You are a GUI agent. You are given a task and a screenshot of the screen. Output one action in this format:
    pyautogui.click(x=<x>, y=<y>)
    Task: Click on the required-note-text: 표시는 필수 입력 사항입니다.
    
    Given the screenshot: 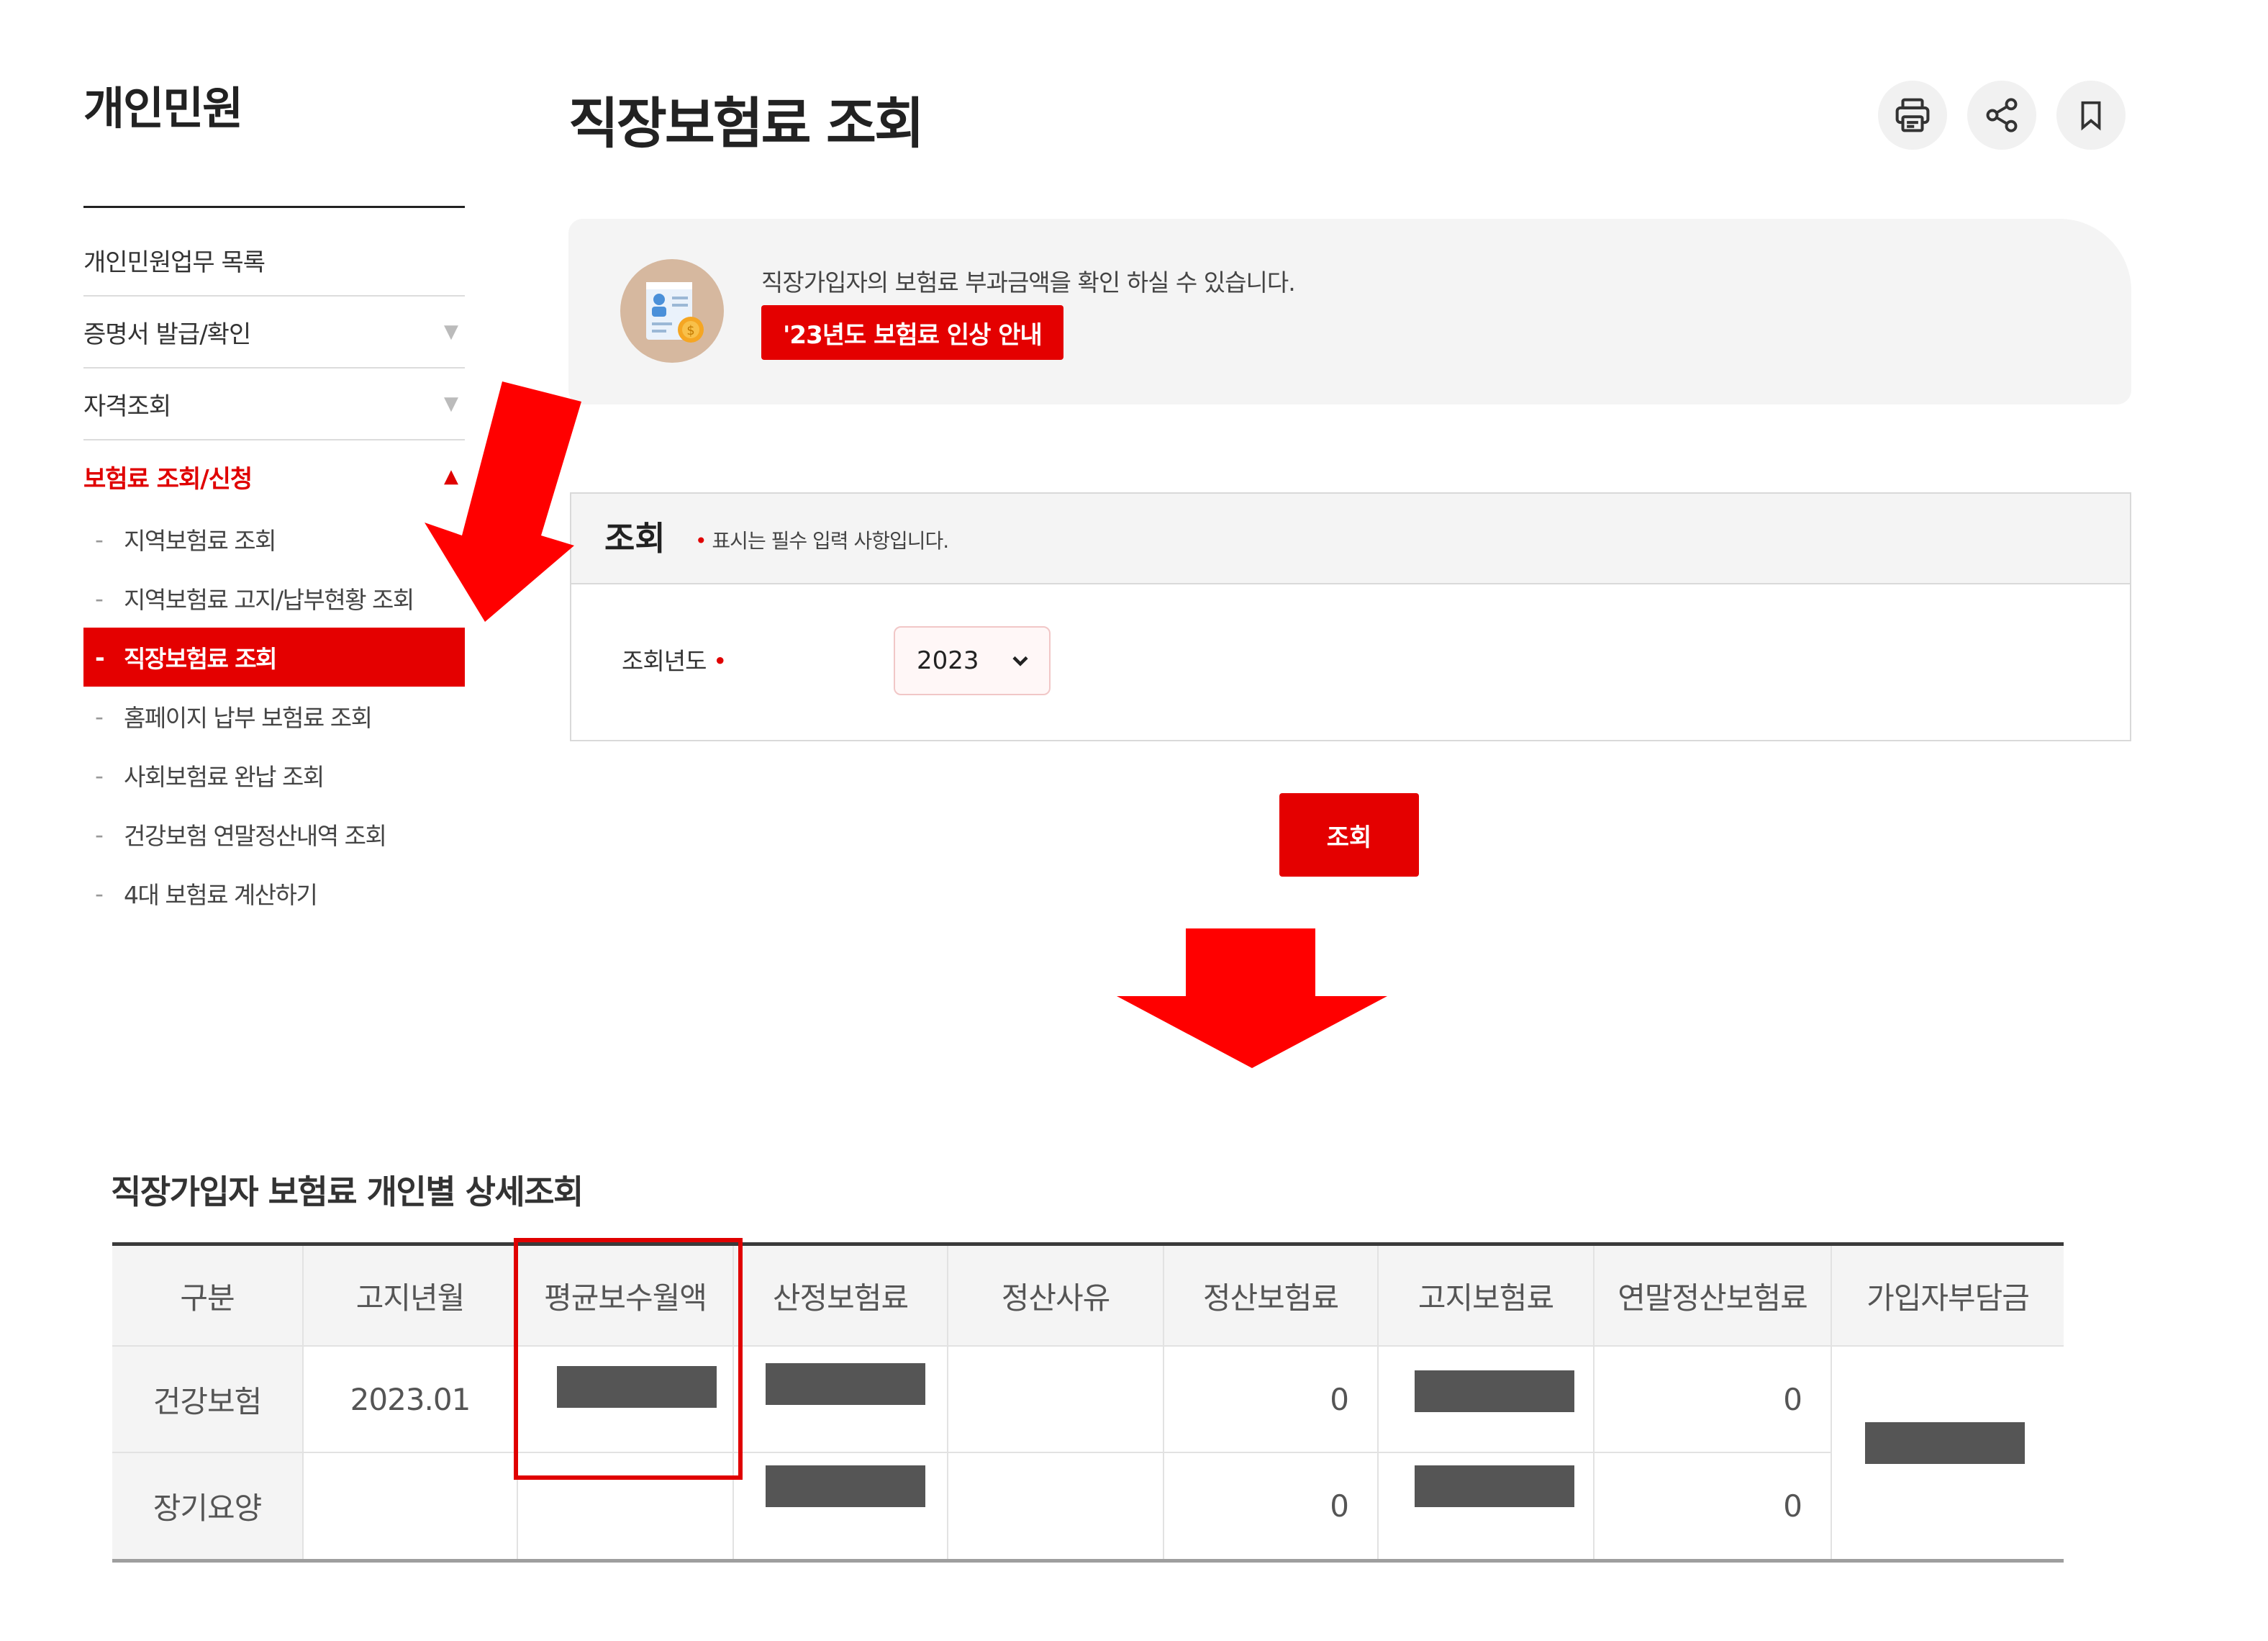 What is the action you would take?
    pyautogui.click(x=830, y=541)
    